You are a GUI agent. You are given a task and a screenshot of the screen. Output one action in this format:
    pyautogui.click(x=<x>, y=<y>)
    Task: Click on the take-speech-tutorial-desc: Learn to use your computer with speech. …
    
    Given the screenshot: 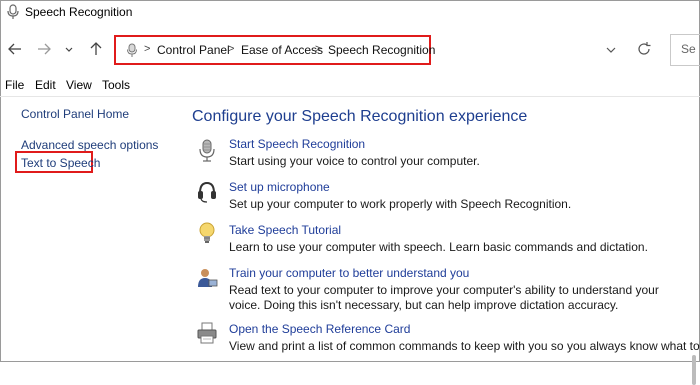 What is the action you would take?
    pyautogui.click(x=438, y=247)
    